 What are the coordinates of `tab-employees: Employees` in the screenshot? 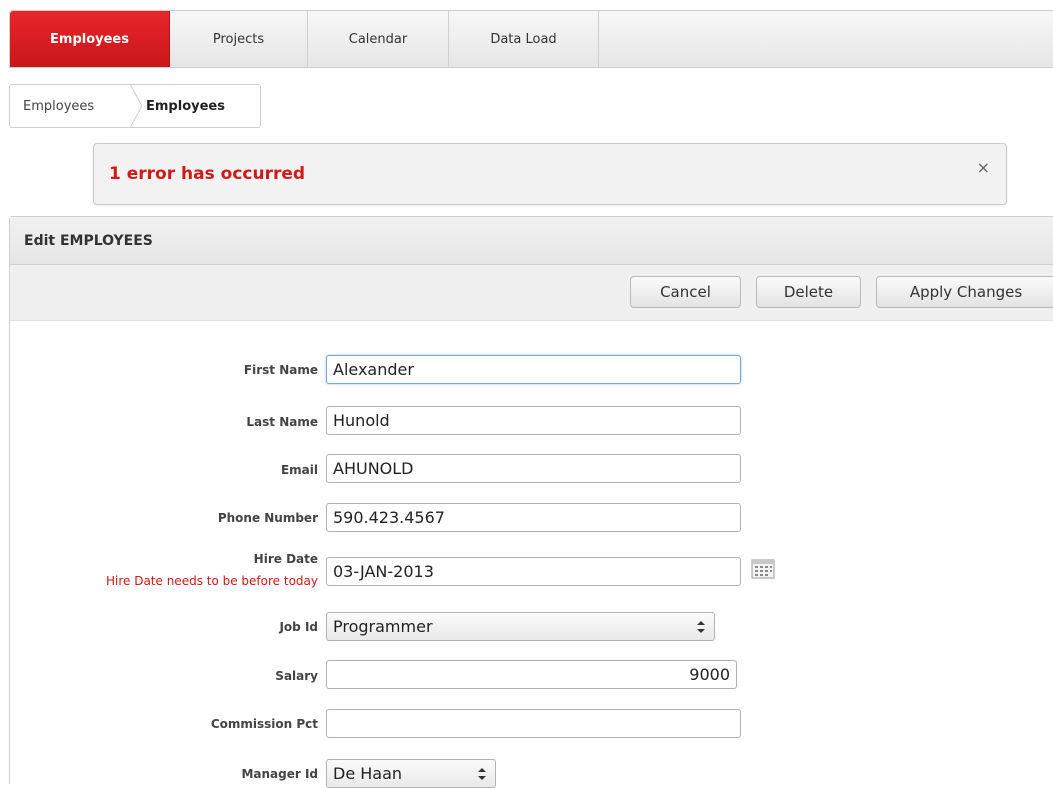 It's located at (90, 39).